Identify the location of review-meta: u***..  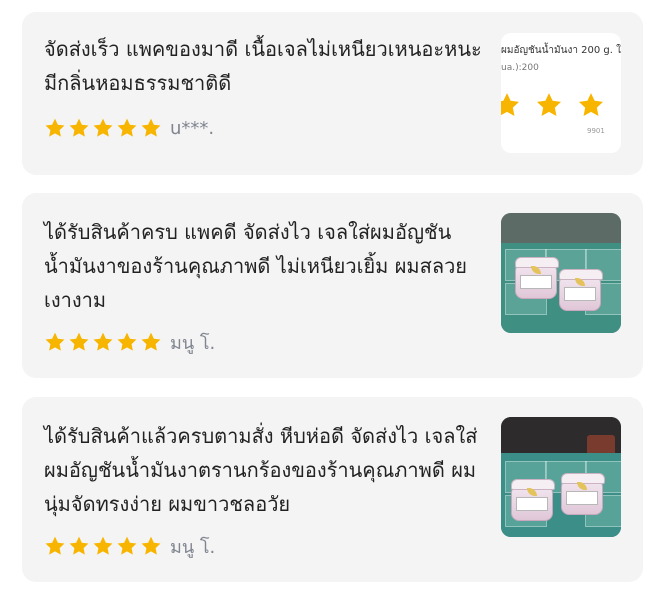
(129, 128).